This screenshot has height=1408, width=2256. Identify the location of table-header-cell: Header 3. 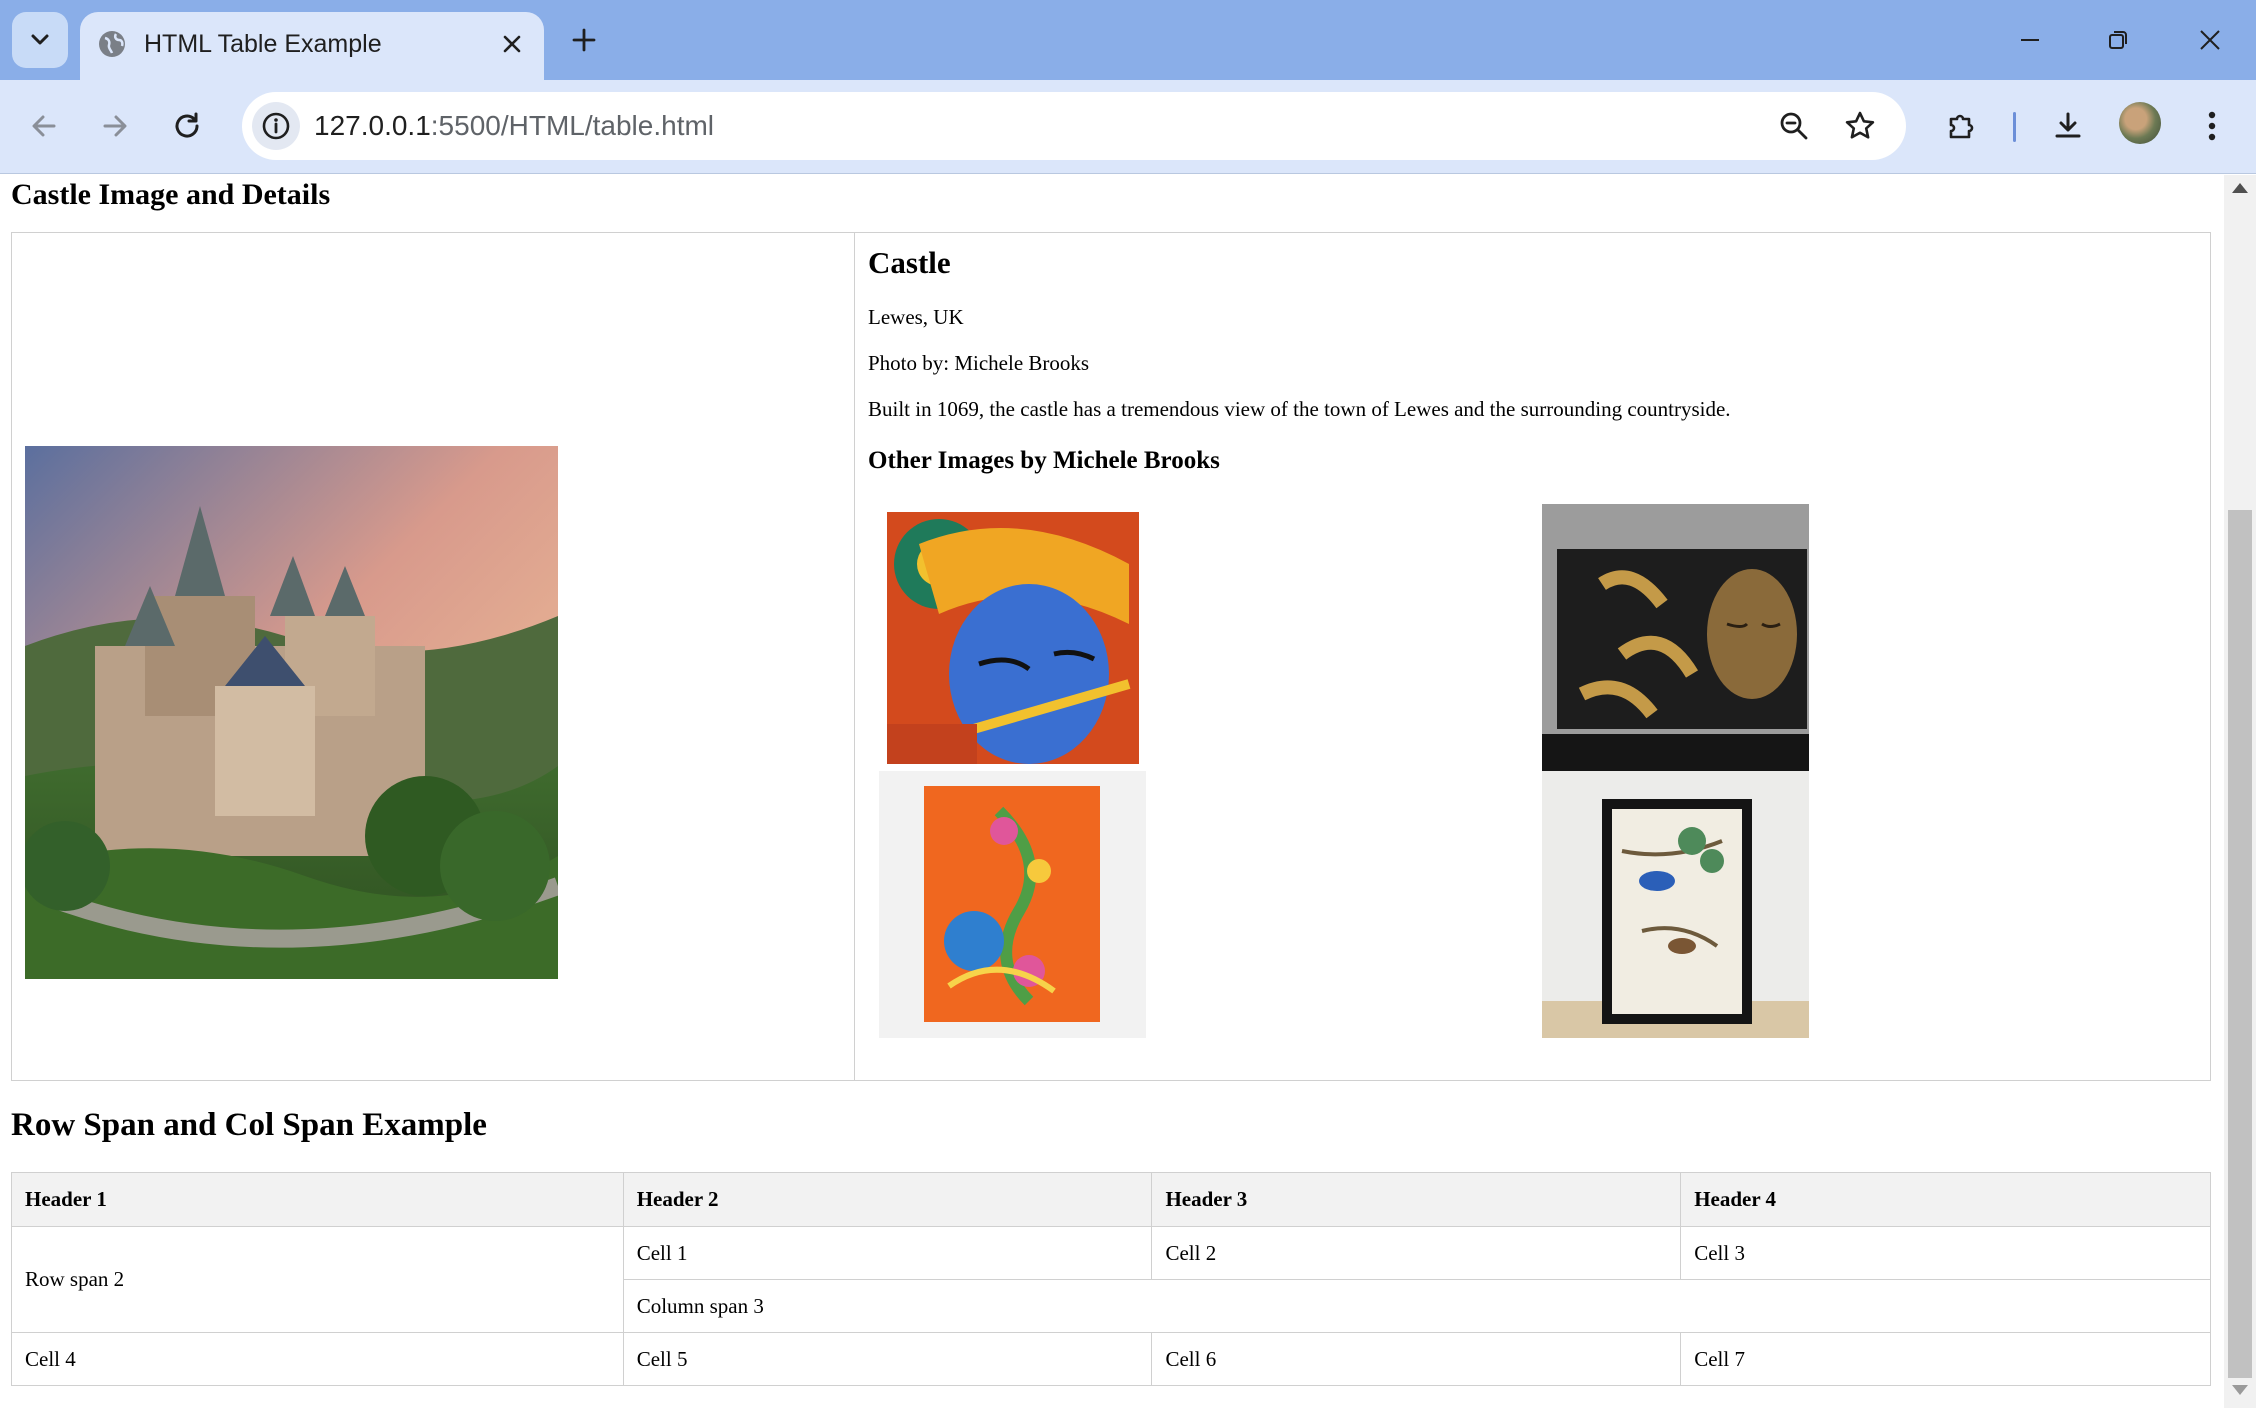
(1416, 1199).